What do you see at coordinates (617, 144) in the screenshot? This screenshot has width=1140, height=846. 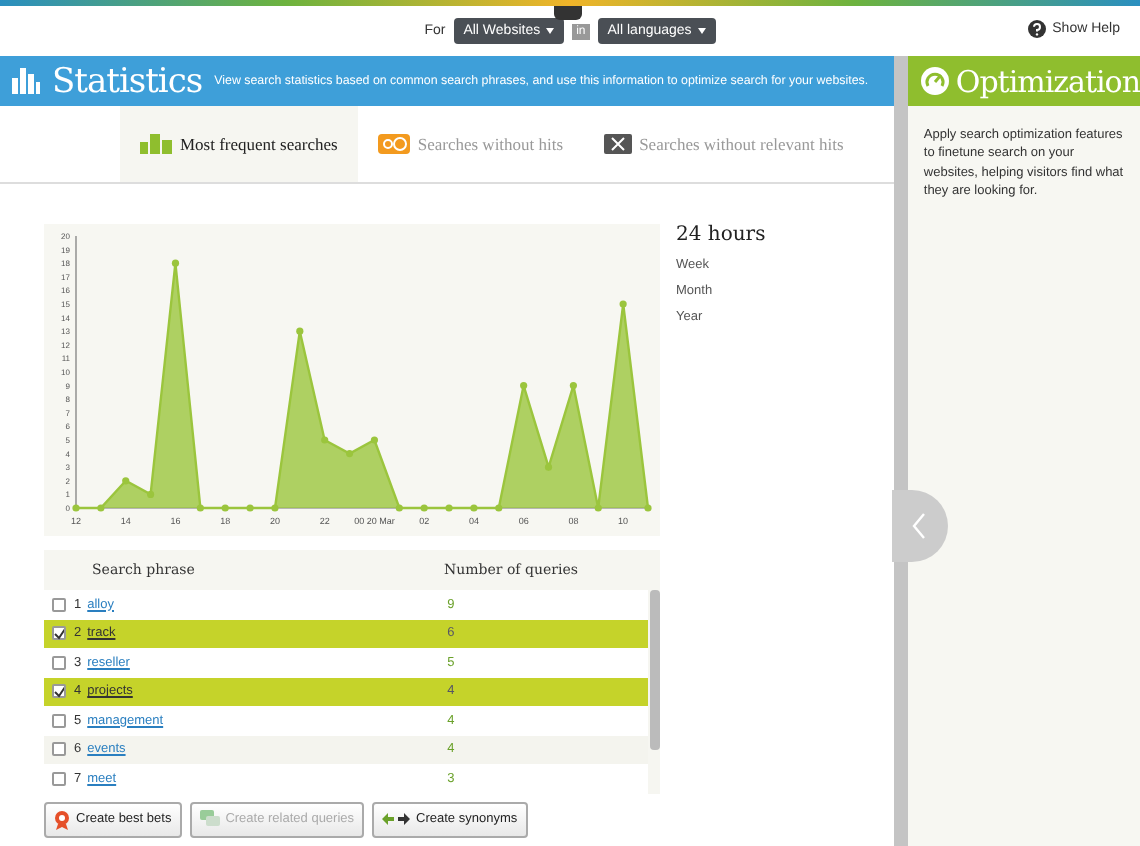 I see `x-mark-icon` at bounding box center [617, 144].